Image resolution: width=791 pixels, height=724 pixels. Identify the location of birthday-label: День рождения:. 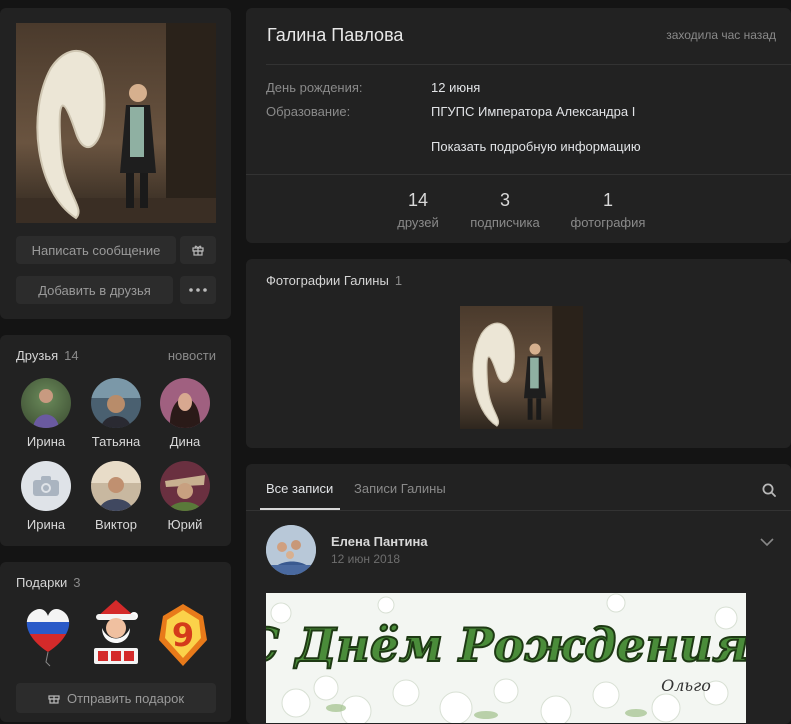
(314, 87).